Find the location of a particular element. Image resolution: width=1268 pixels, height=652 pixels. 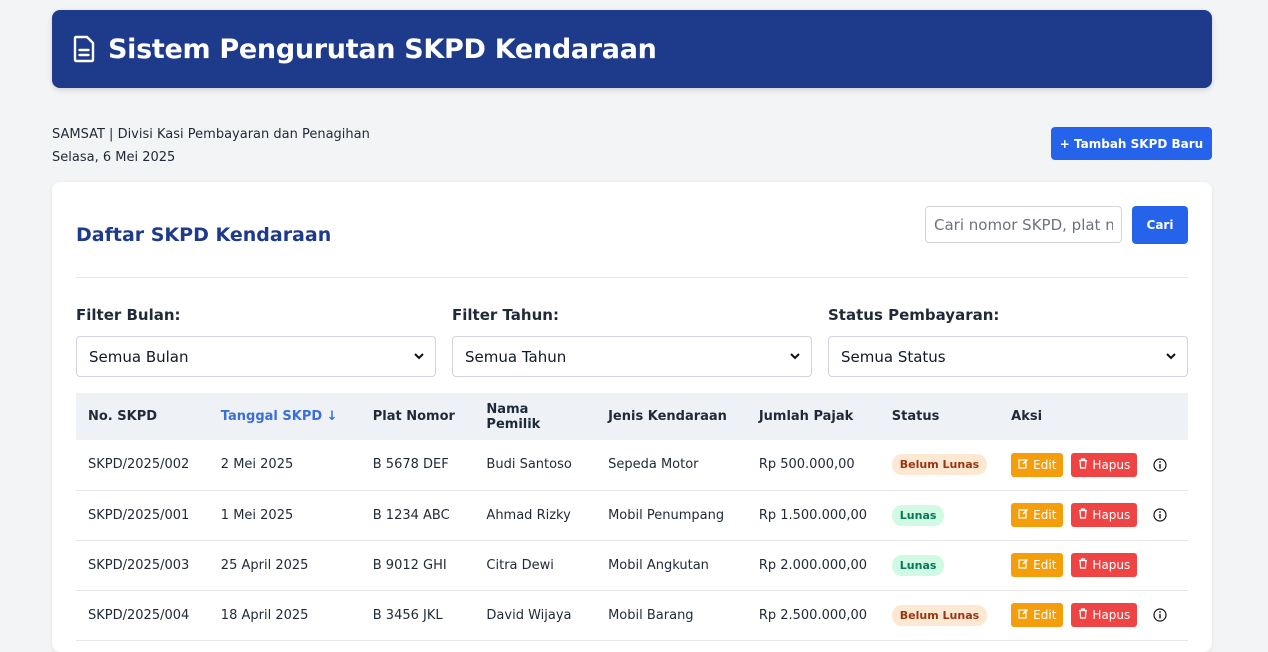

search-input is located at coordinates (1023, 224).